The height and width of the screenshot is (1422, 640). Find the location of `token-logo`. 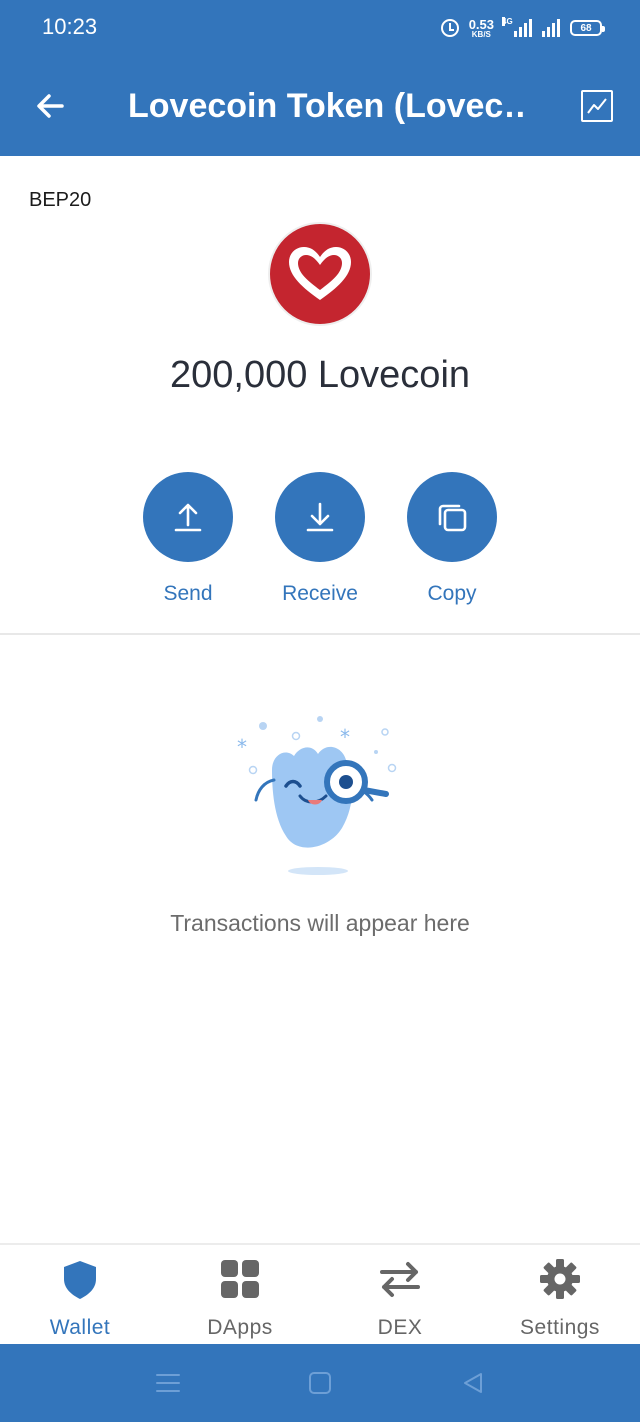

token-logo is located at coordinates (320, 274).